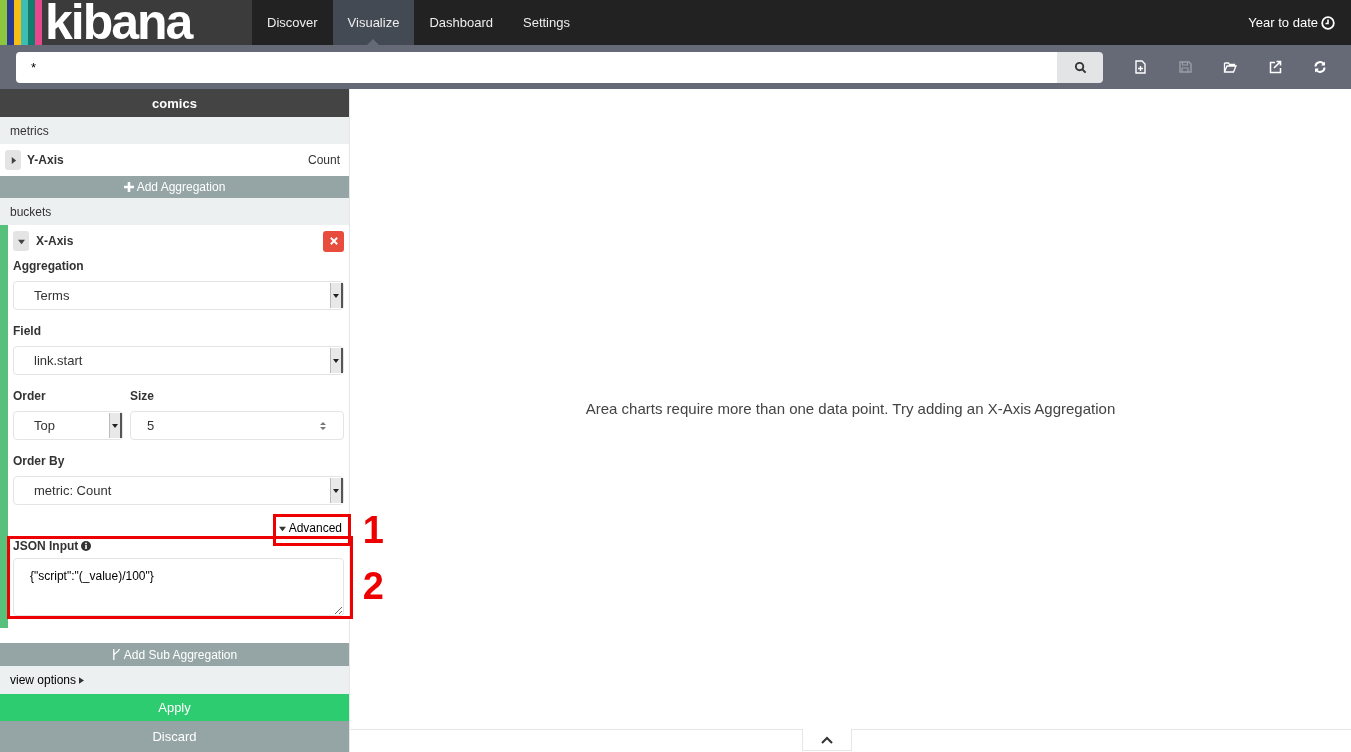 The height and width of the screenshot is (752, 1351). What do you see at coordinates (1291, 22) in the screenshot?
I see `time-filter-button: Year to date` at bounding box center [1291, 22].